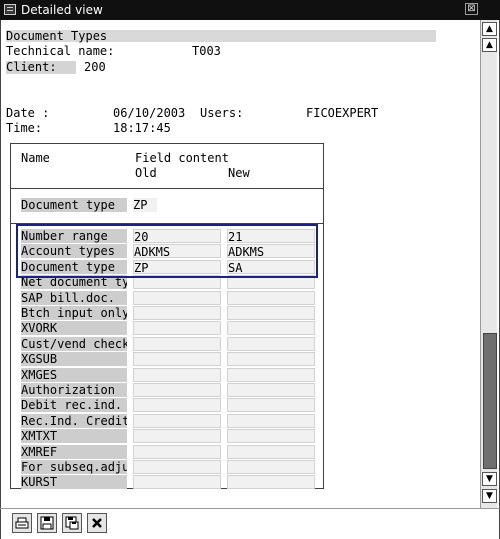  I want to click on row-field-name: XVORK, so click(74, 328).